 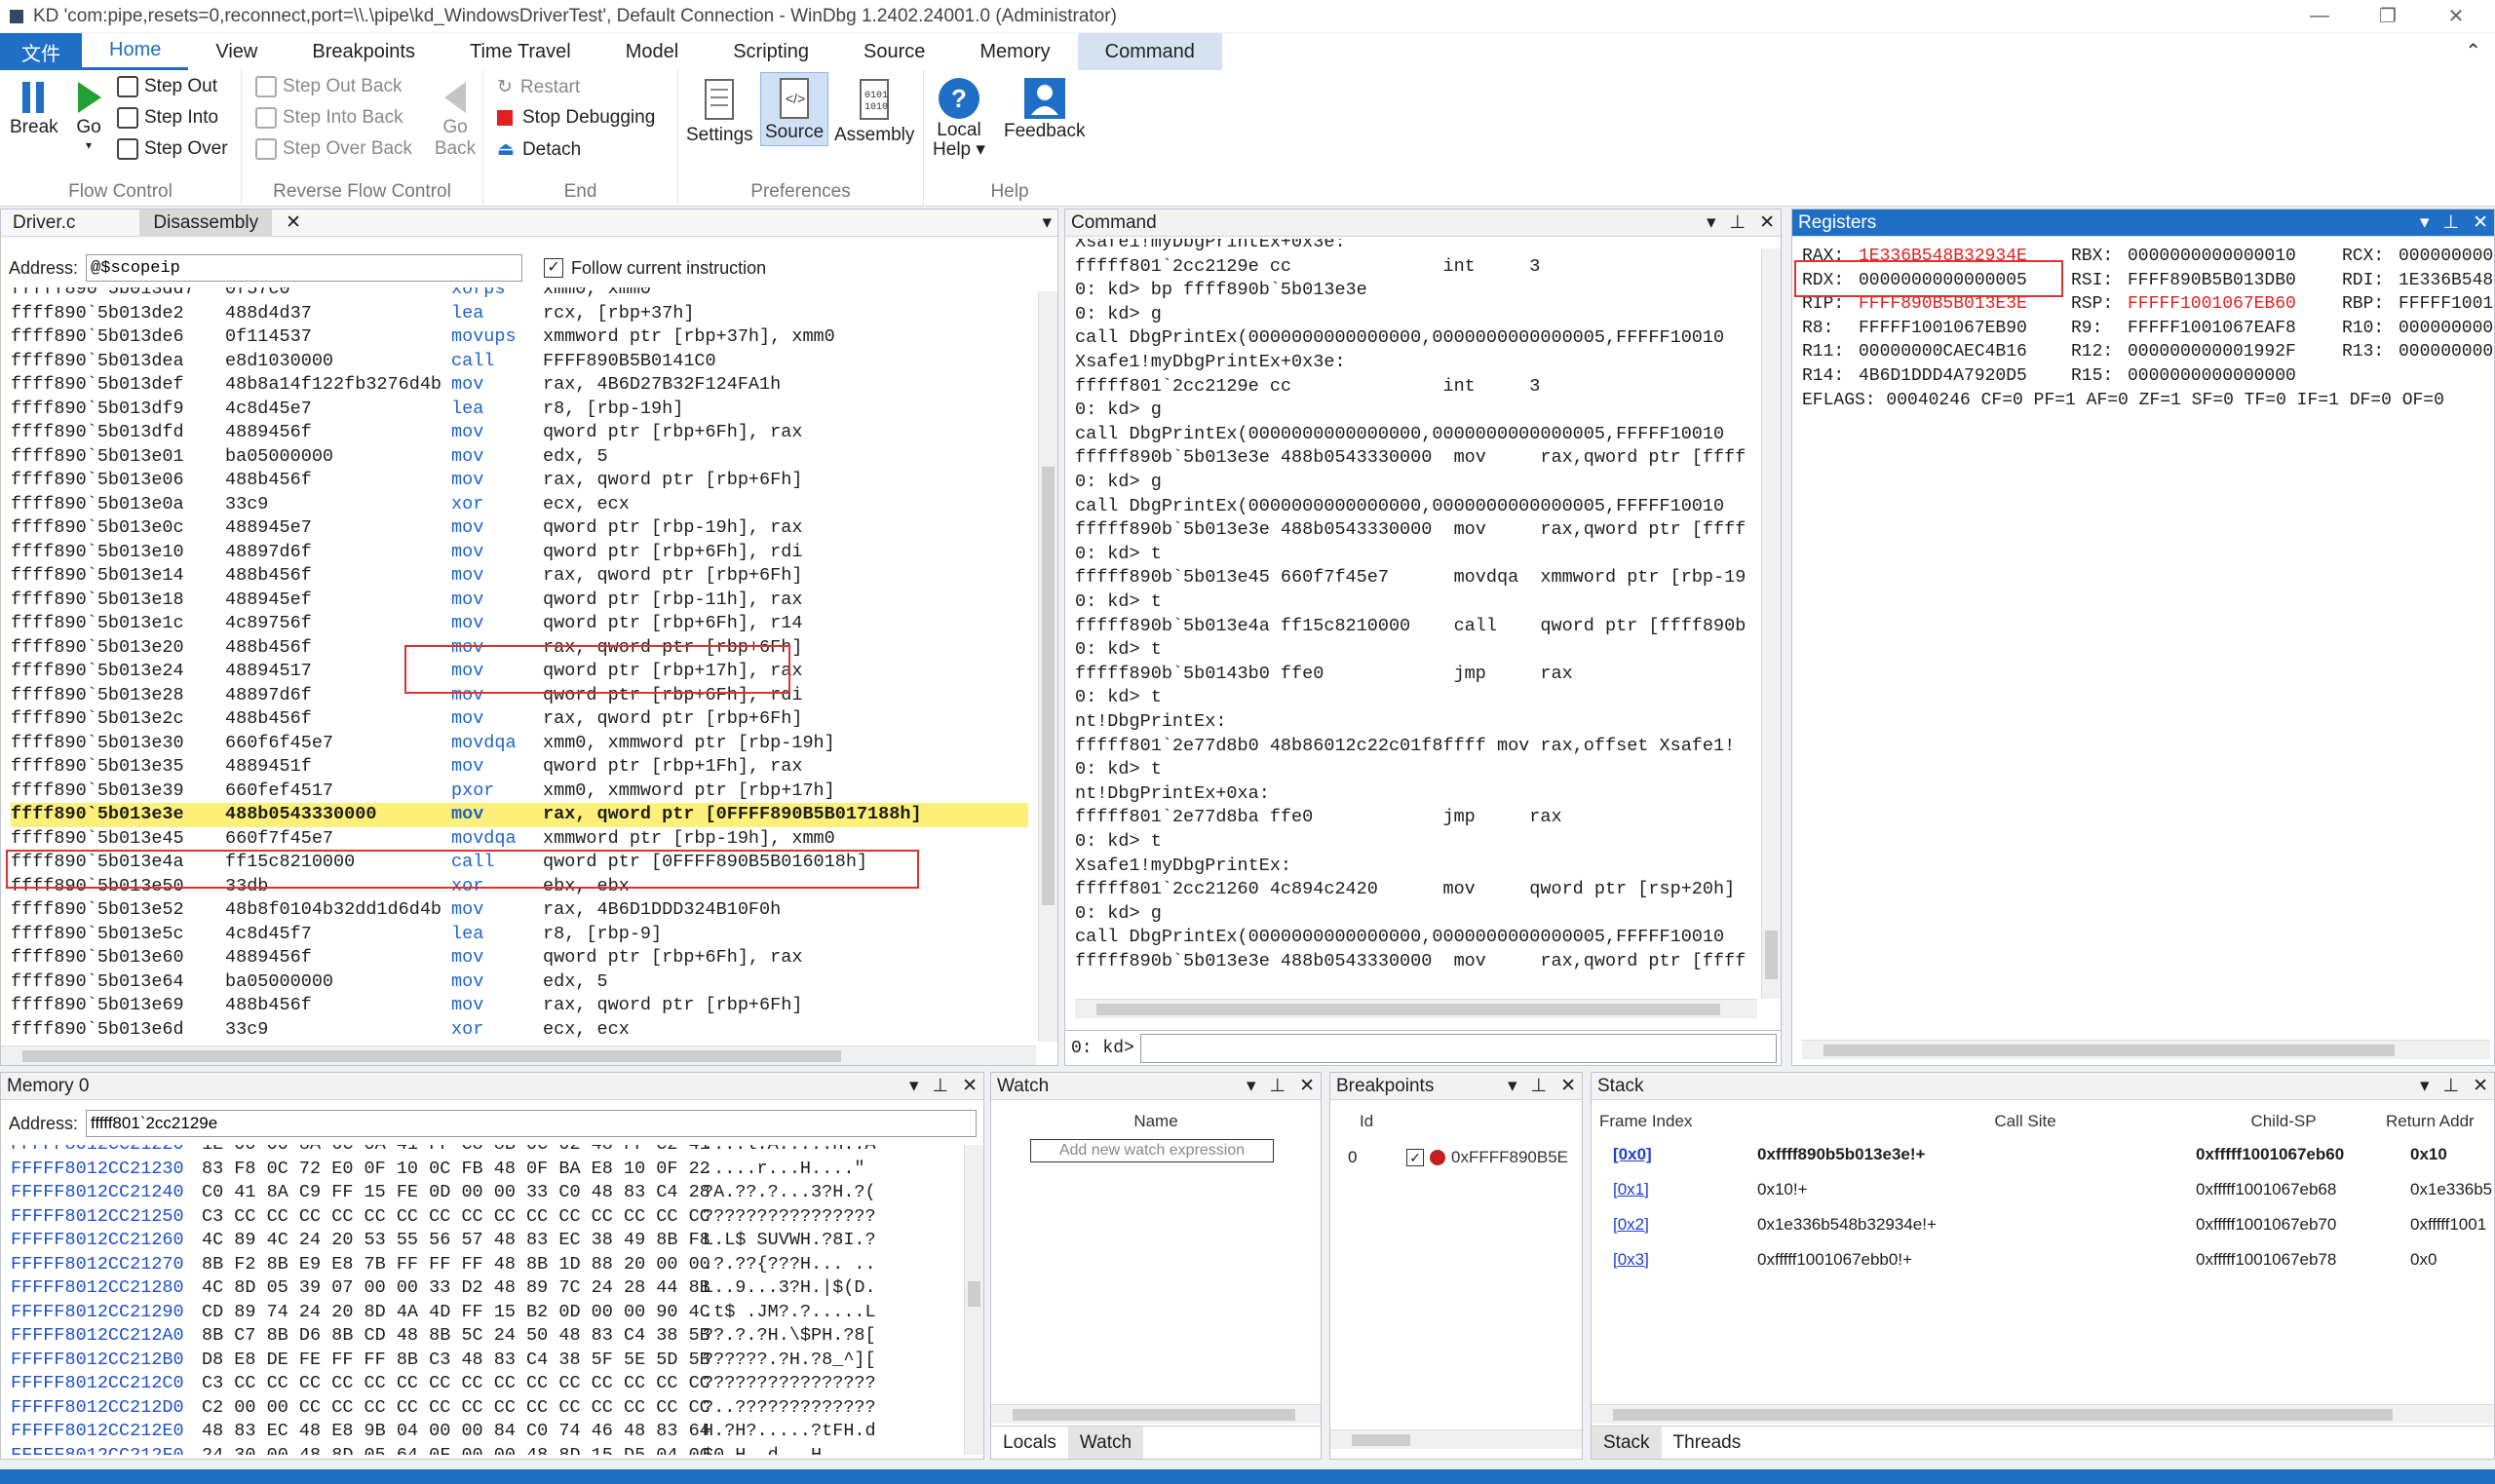 What do you see at coordinates (1156, 1414) in the screenshot?
I see `watch-hscroll` at bounding box center [1156, 1414].